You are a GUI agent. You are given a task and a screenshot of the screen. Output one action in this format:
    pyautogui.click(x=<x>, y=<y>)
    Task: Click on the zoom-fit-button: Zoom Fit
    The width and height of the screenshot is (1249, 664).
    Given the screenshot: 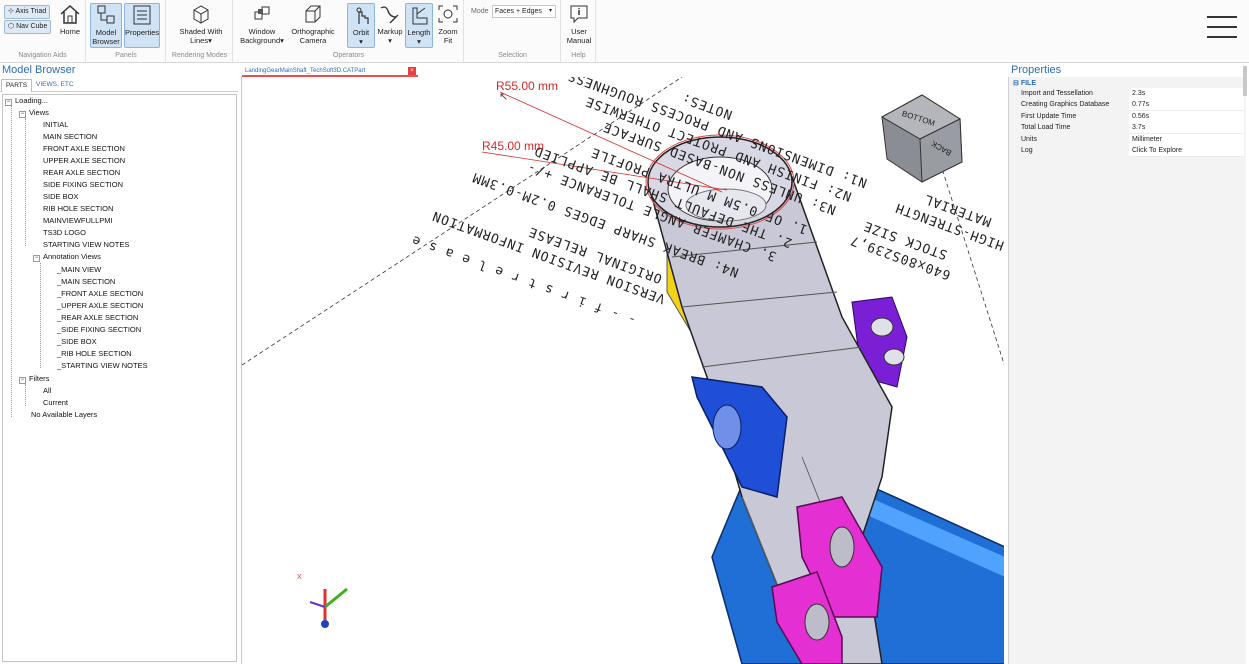 What is the action you would take?
    pyautogui.click(x=448, y=24)
    